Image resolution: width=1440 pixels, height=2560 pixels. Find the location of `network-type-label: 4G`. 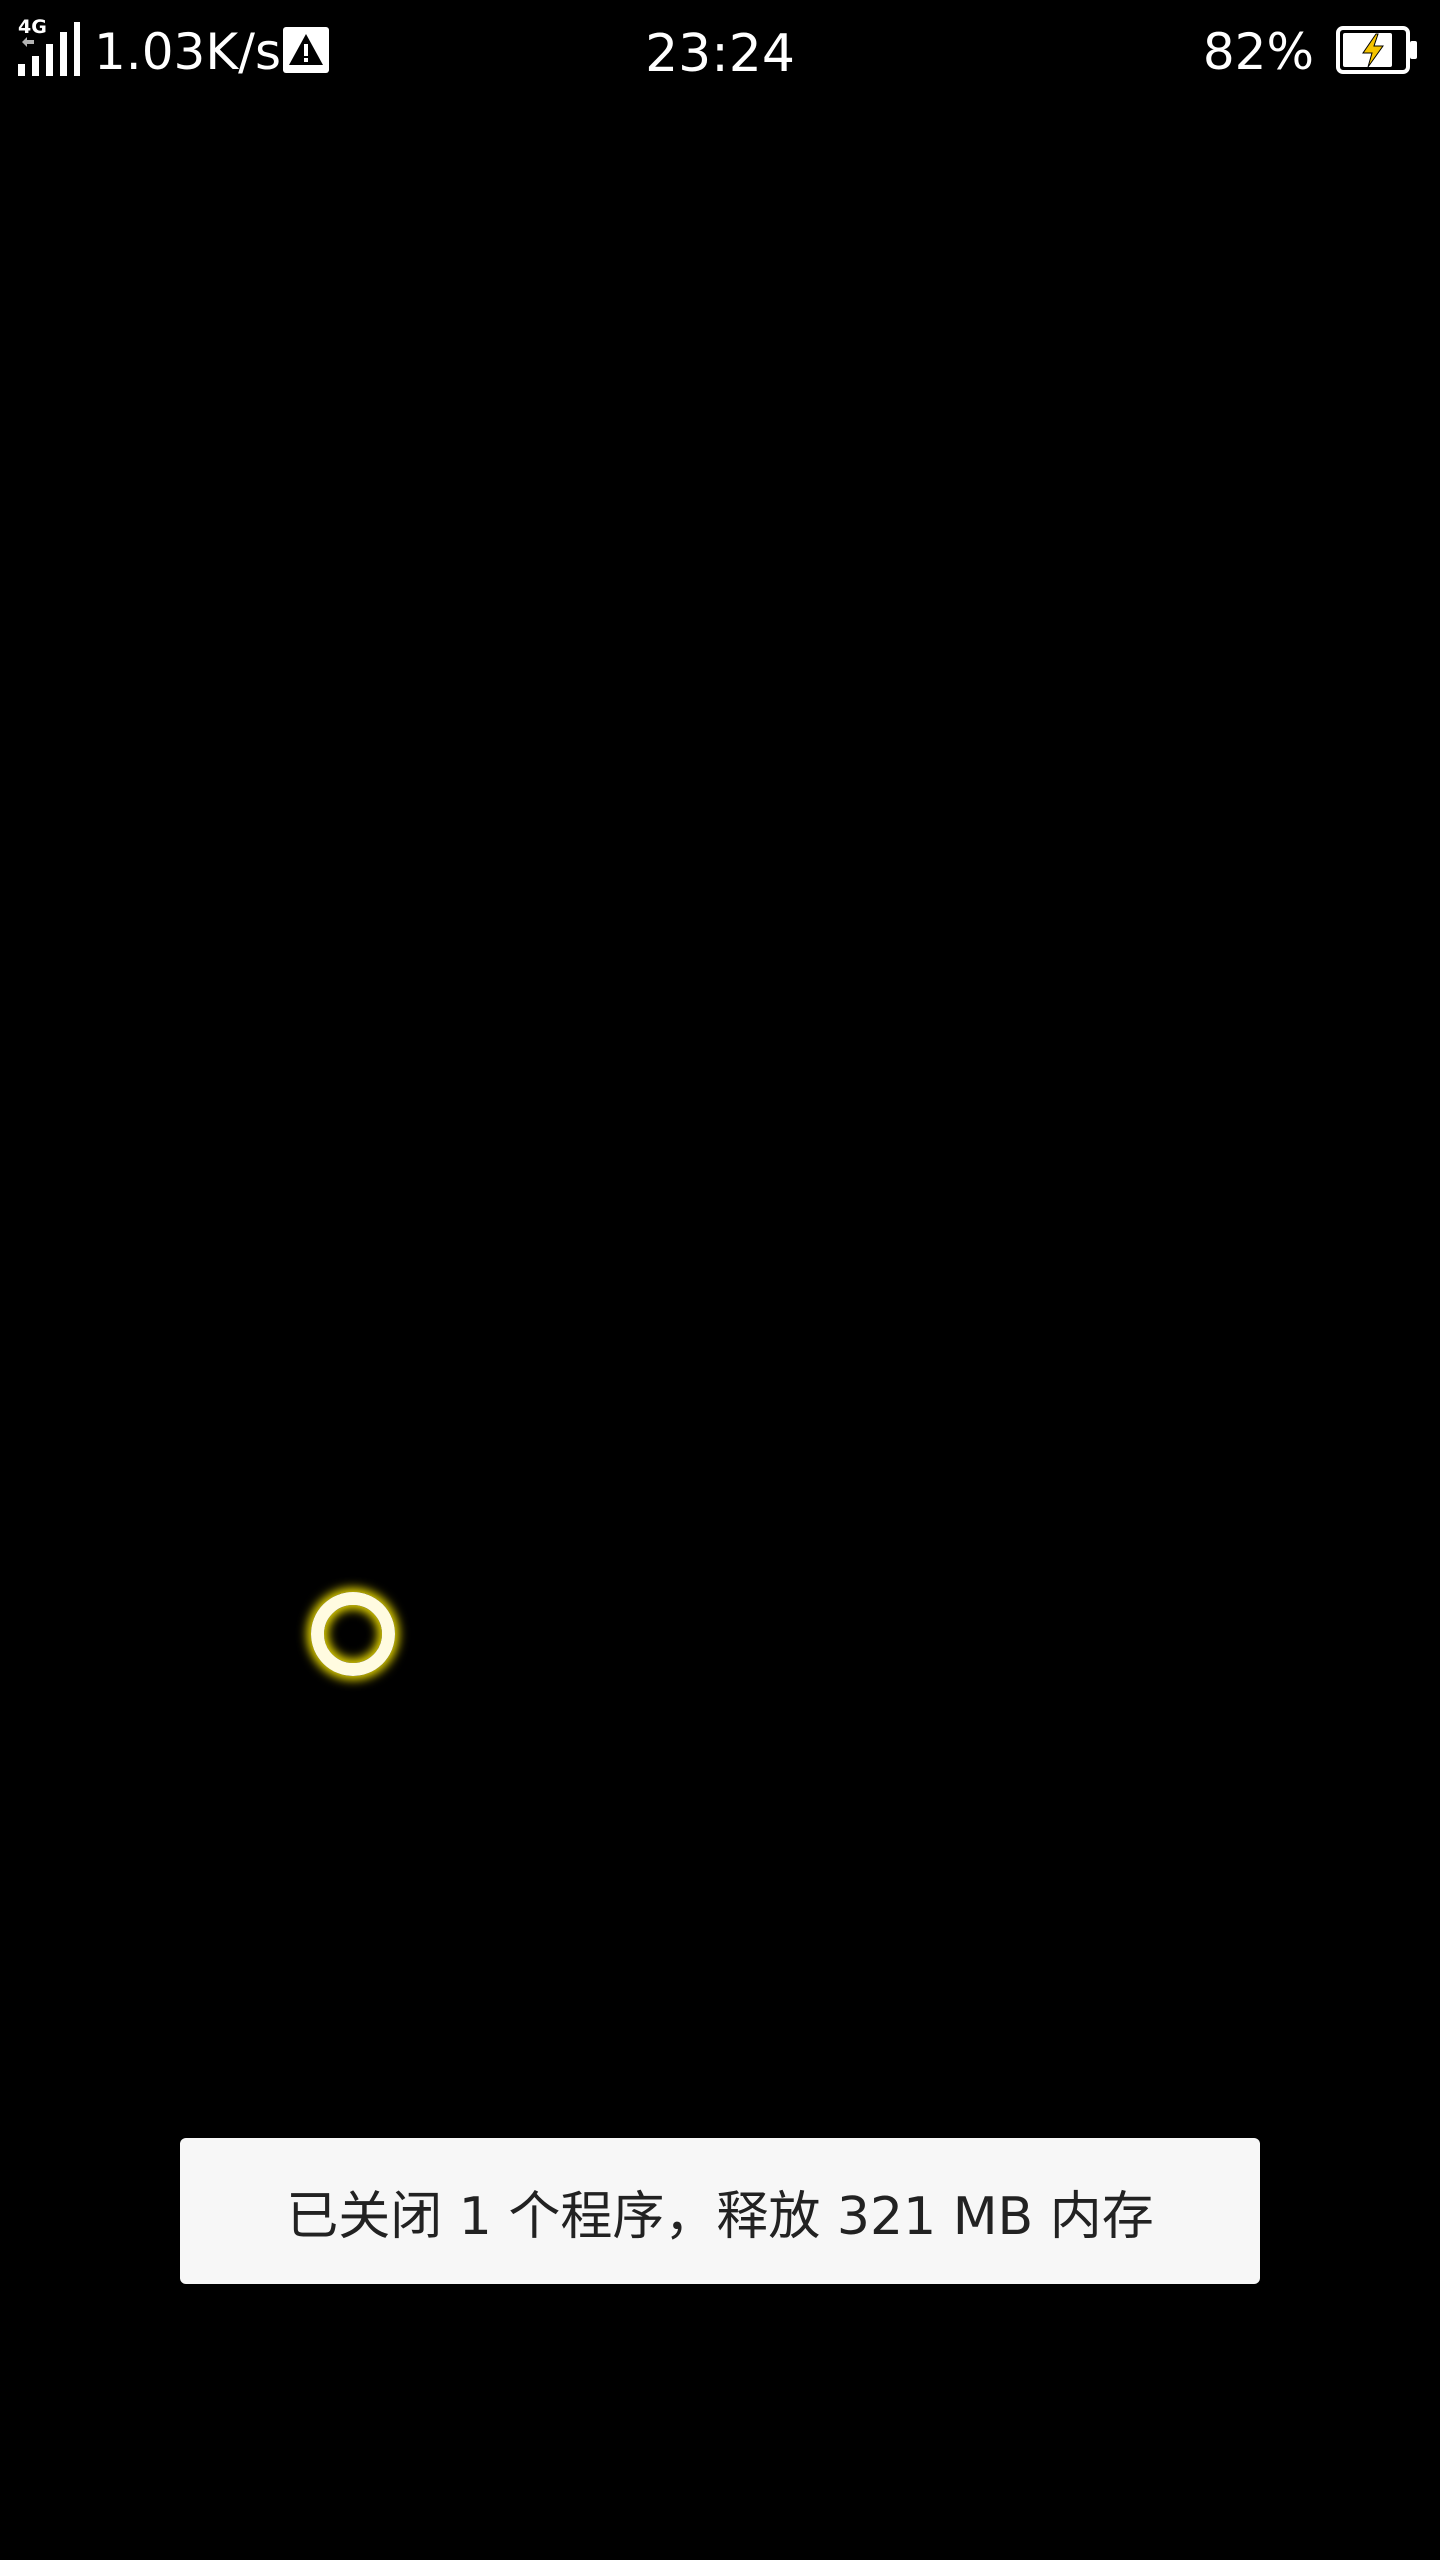

network-type-label: 4G is located at coordinates (32, 27).